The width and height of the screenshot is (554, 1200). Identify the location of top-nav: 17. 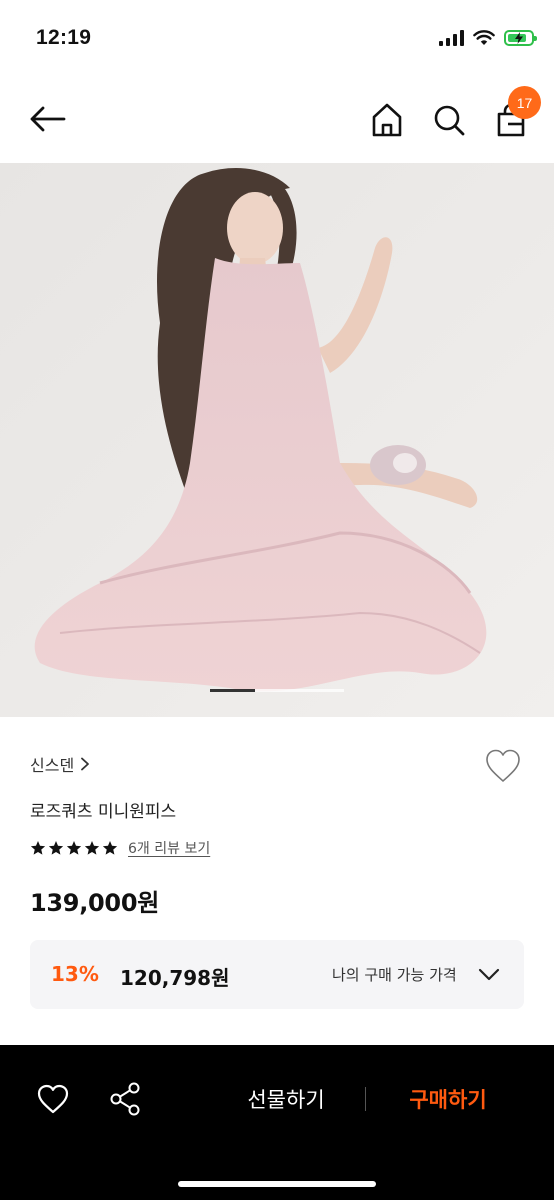
(277, 122).